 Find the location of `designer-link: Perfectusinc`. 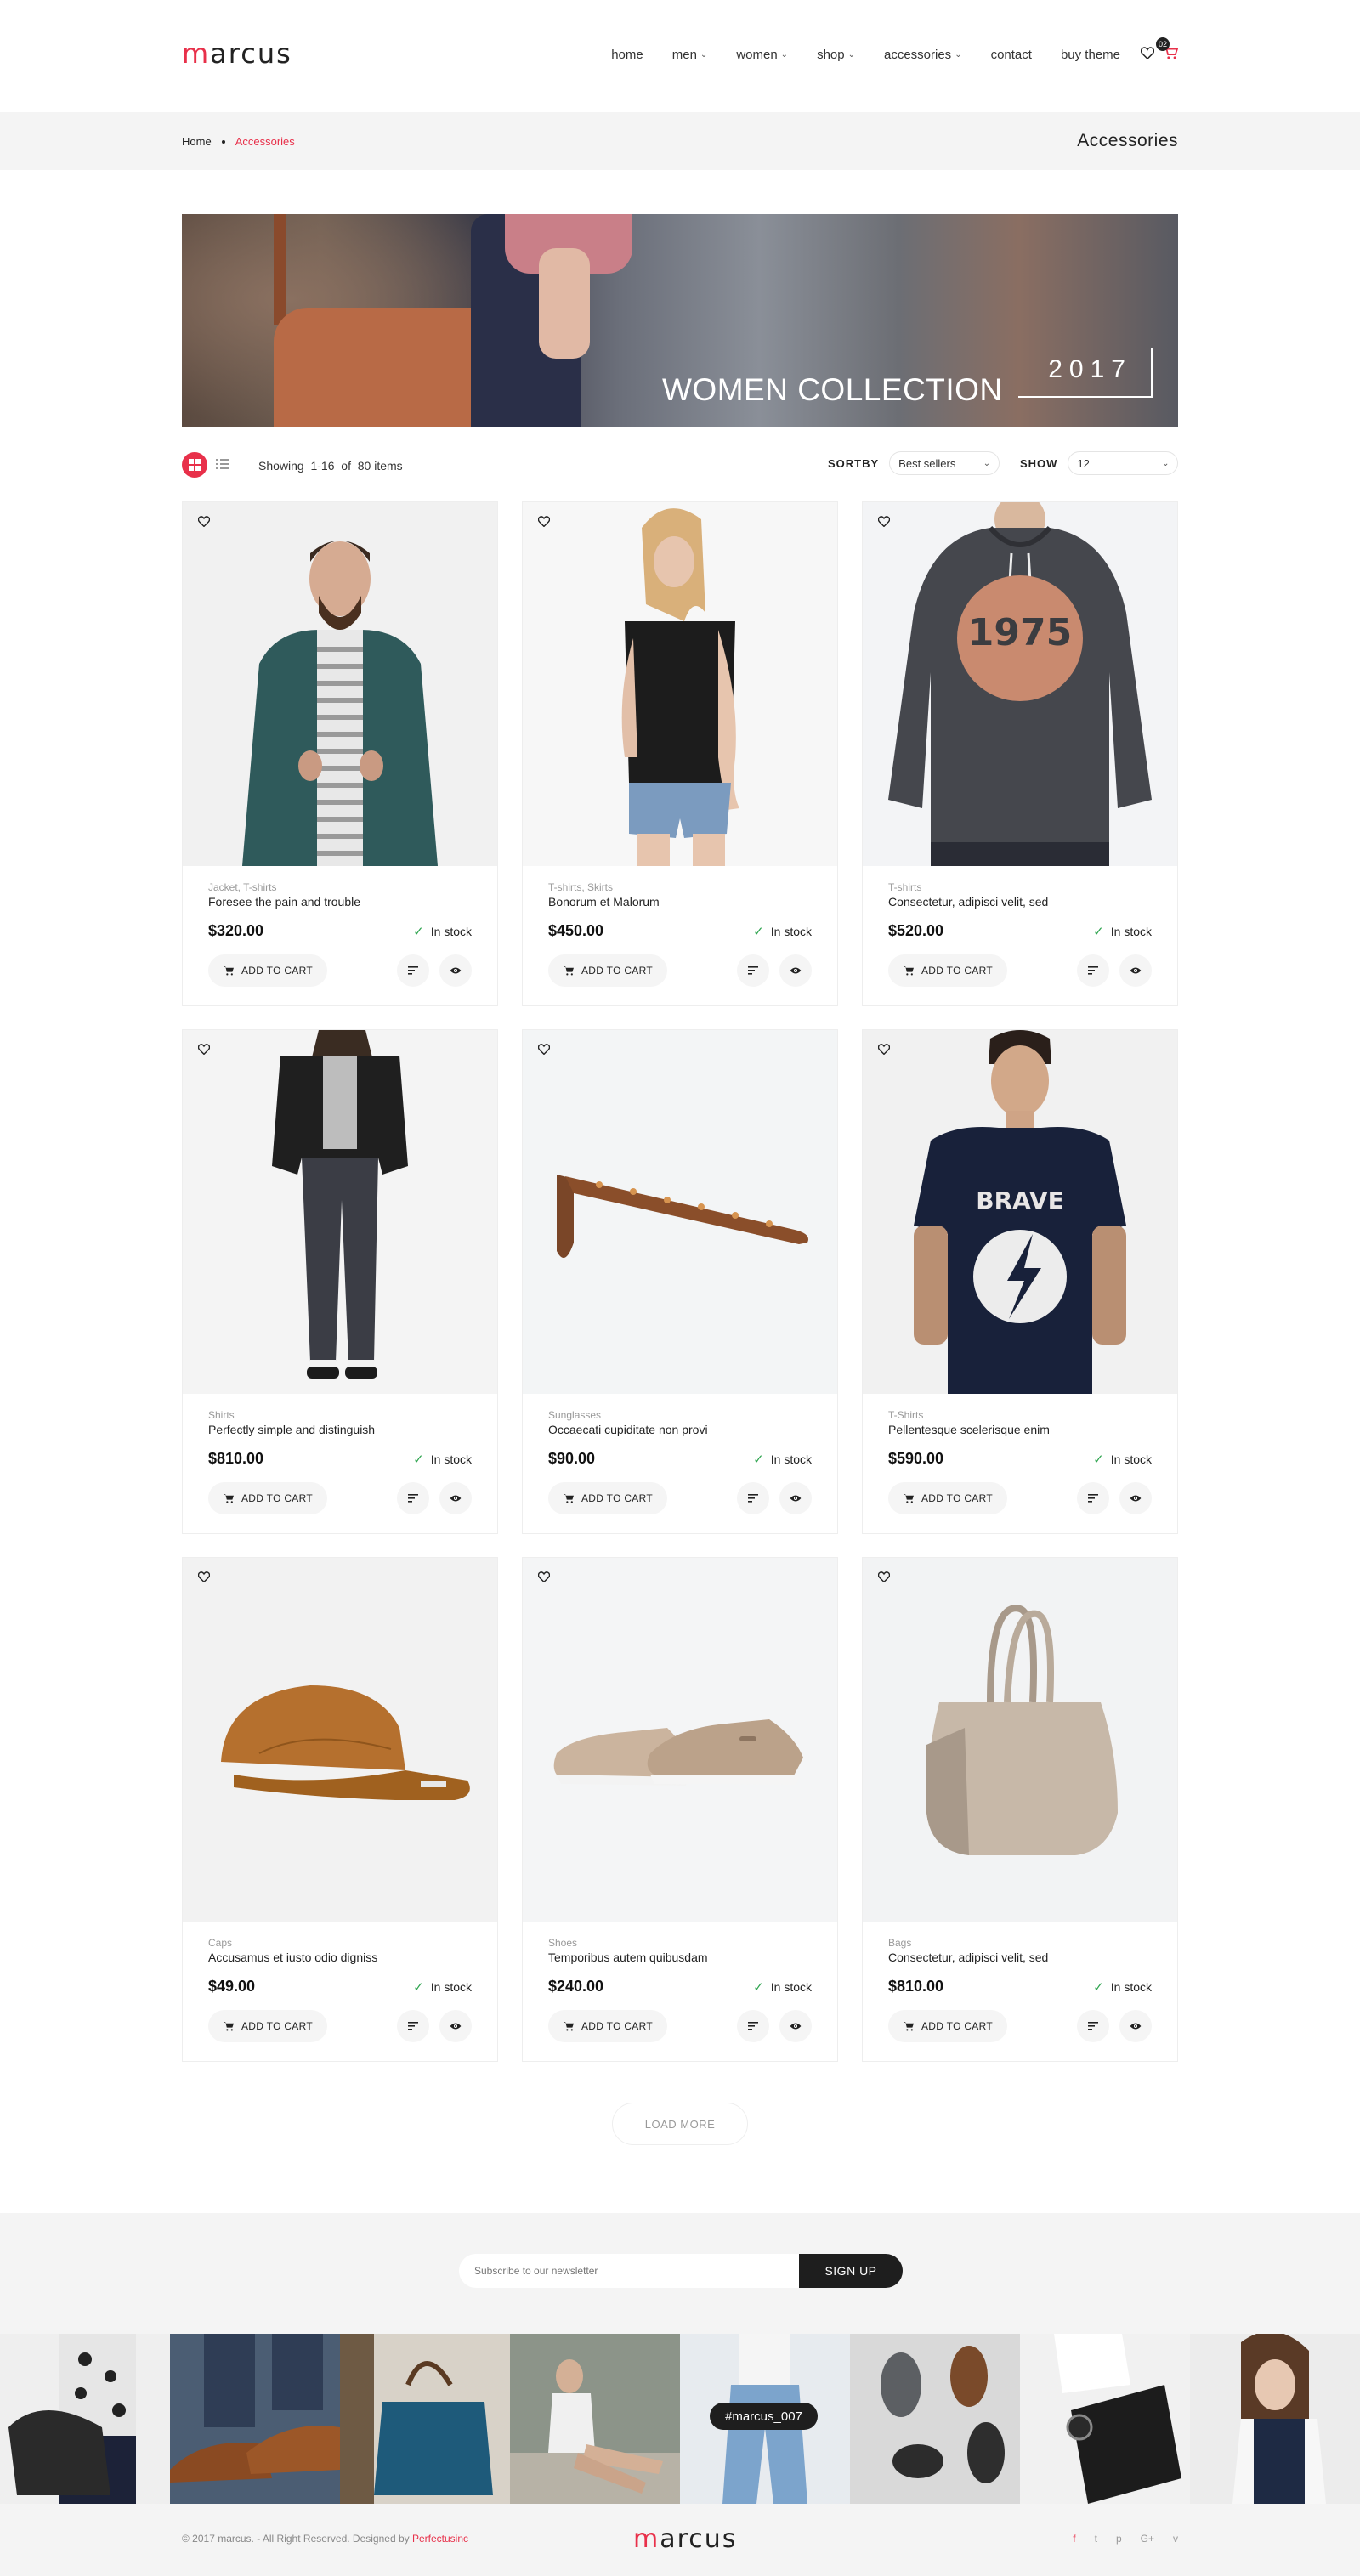

designer-link: Perfectusinc is located at coordinates (440, 2539).